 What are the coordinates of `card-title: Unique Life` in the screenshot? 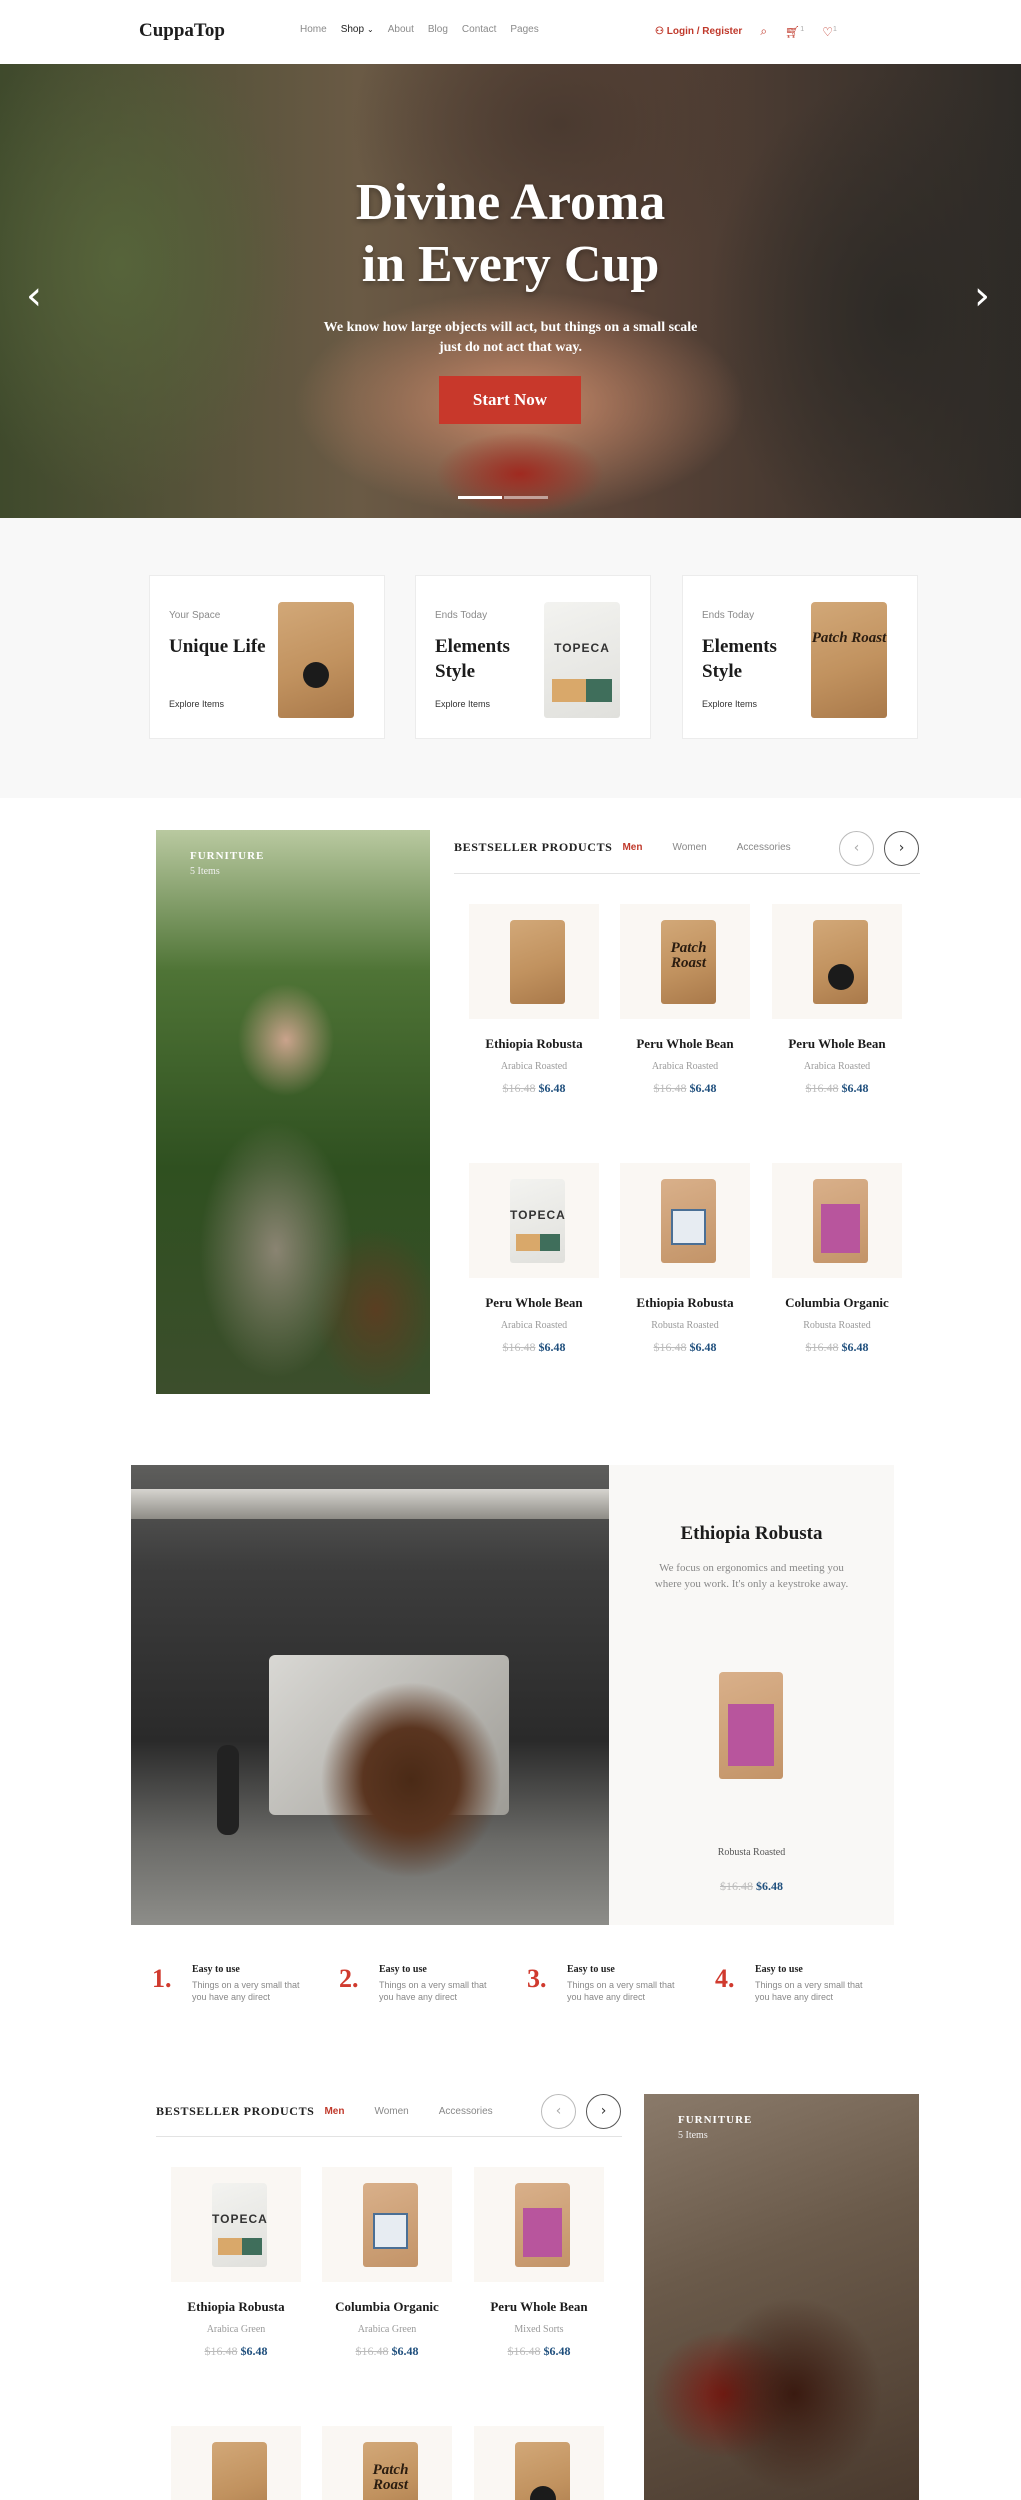 It's located at (217, 646).